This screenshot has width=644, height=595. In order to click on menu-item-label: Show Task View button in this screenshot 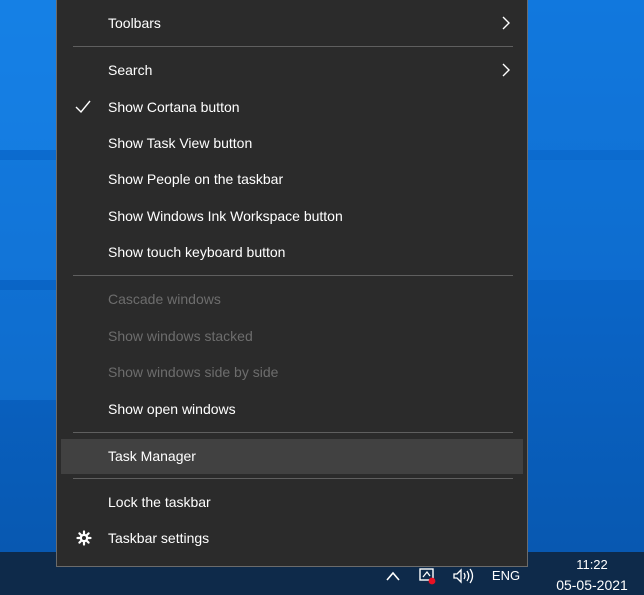, I will do `click(180, 143)`.